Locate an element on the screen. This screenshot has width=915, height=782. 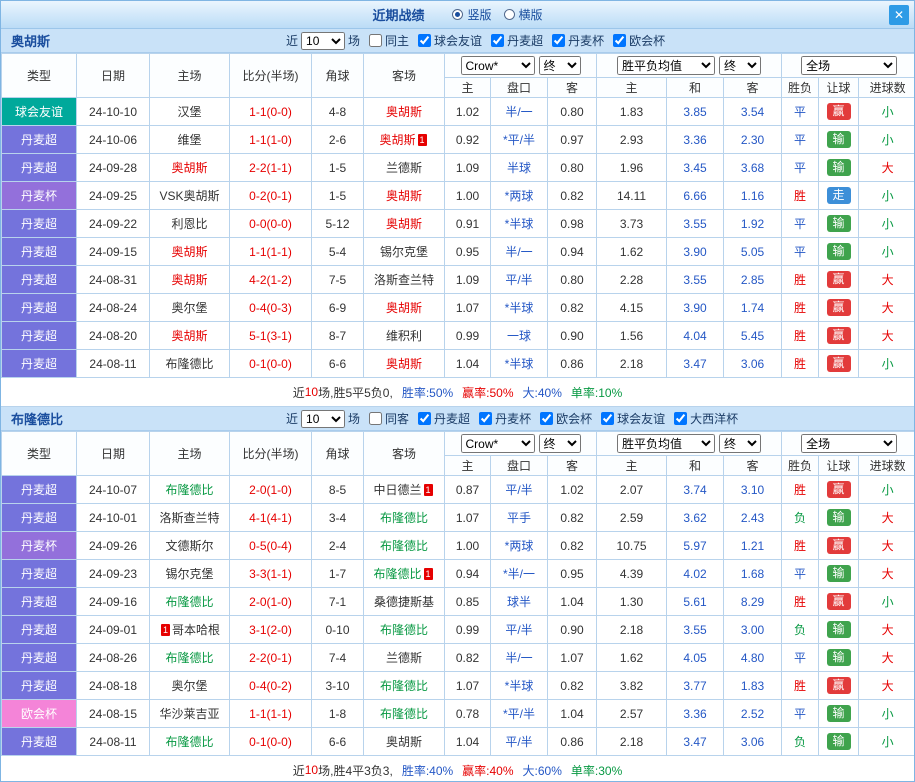
team-label: 维堡 is located at coordinates (189, 140).